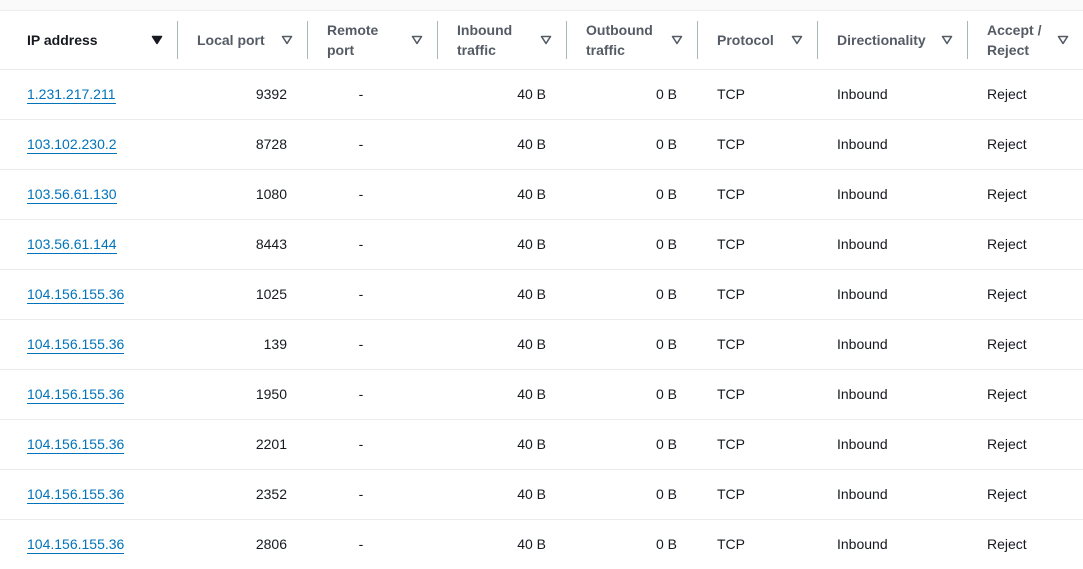 The image size is (1083, 569). What do you see at coordinates (271, 444) in the screenshot?
I see `local-port-value: 2201` at bounding box center [271, 444].